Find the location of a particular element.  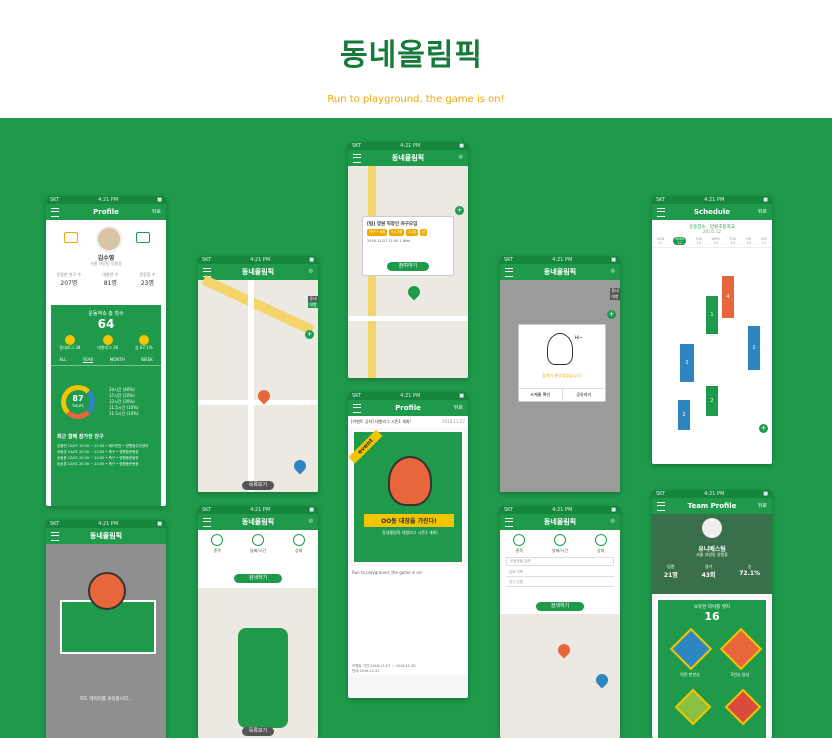

people-field: 참가 인원 is located at coordinates (560, 583).